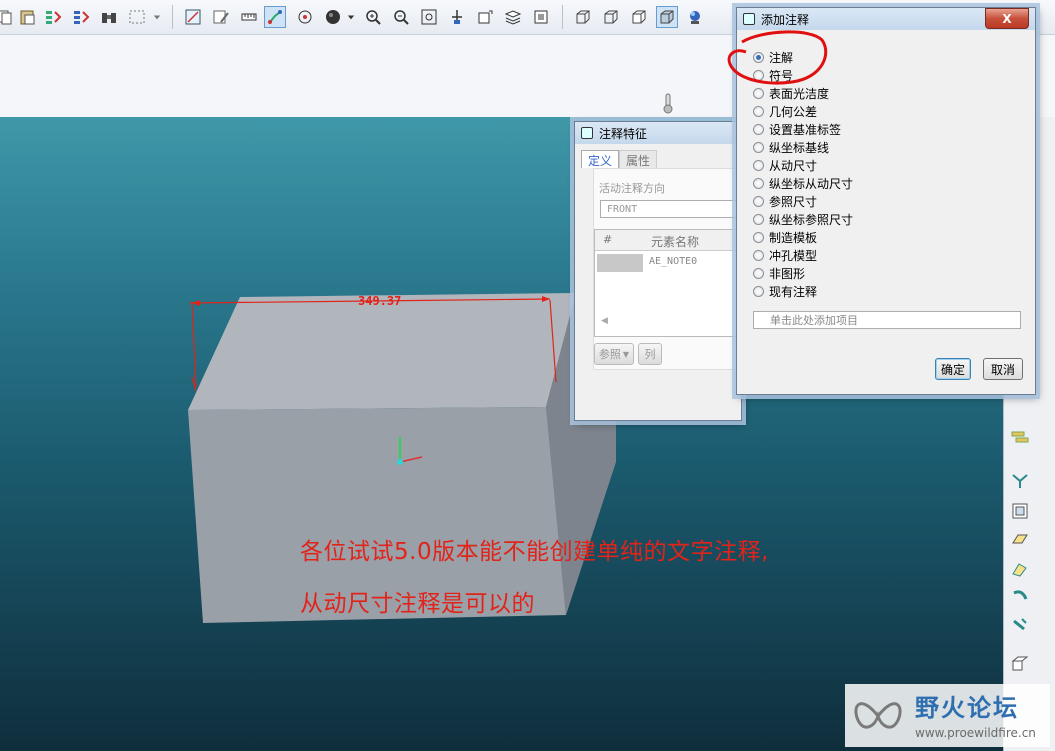 This screenshot has height=751, width=1055. Describe the element at coordinates (614, 354) in the screenshot. I see `reference-button: 参照 ▼` at that location.